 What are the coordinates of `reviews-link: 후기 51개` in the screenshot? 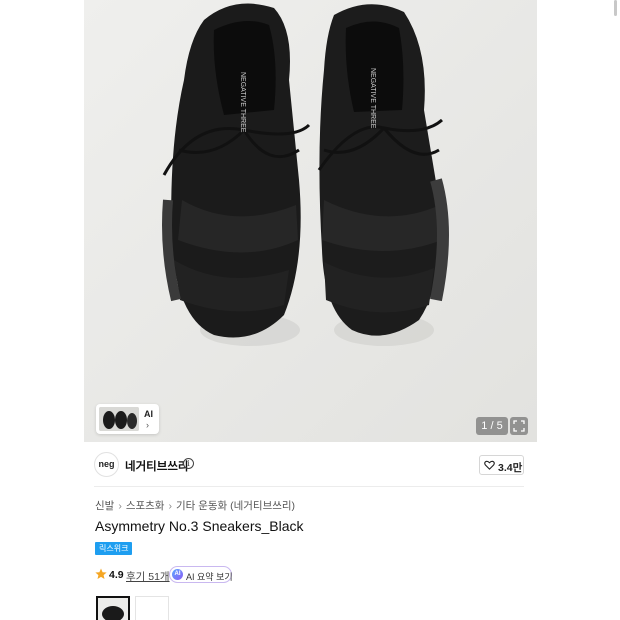 It's located at (148, 576).